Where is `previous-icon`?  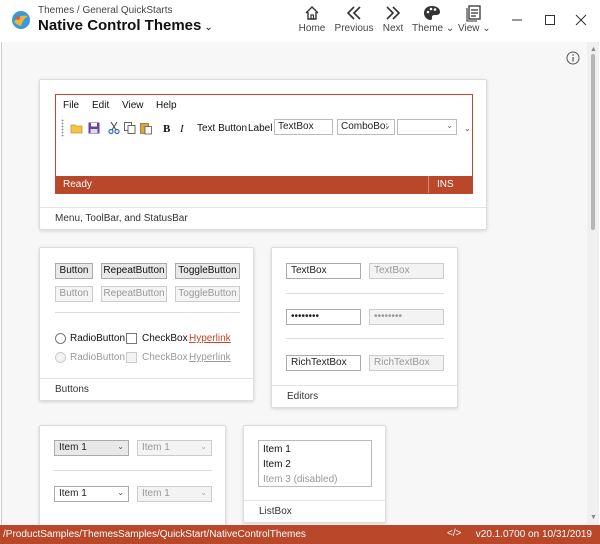 previous-icon is located at coordinates (353, 13).